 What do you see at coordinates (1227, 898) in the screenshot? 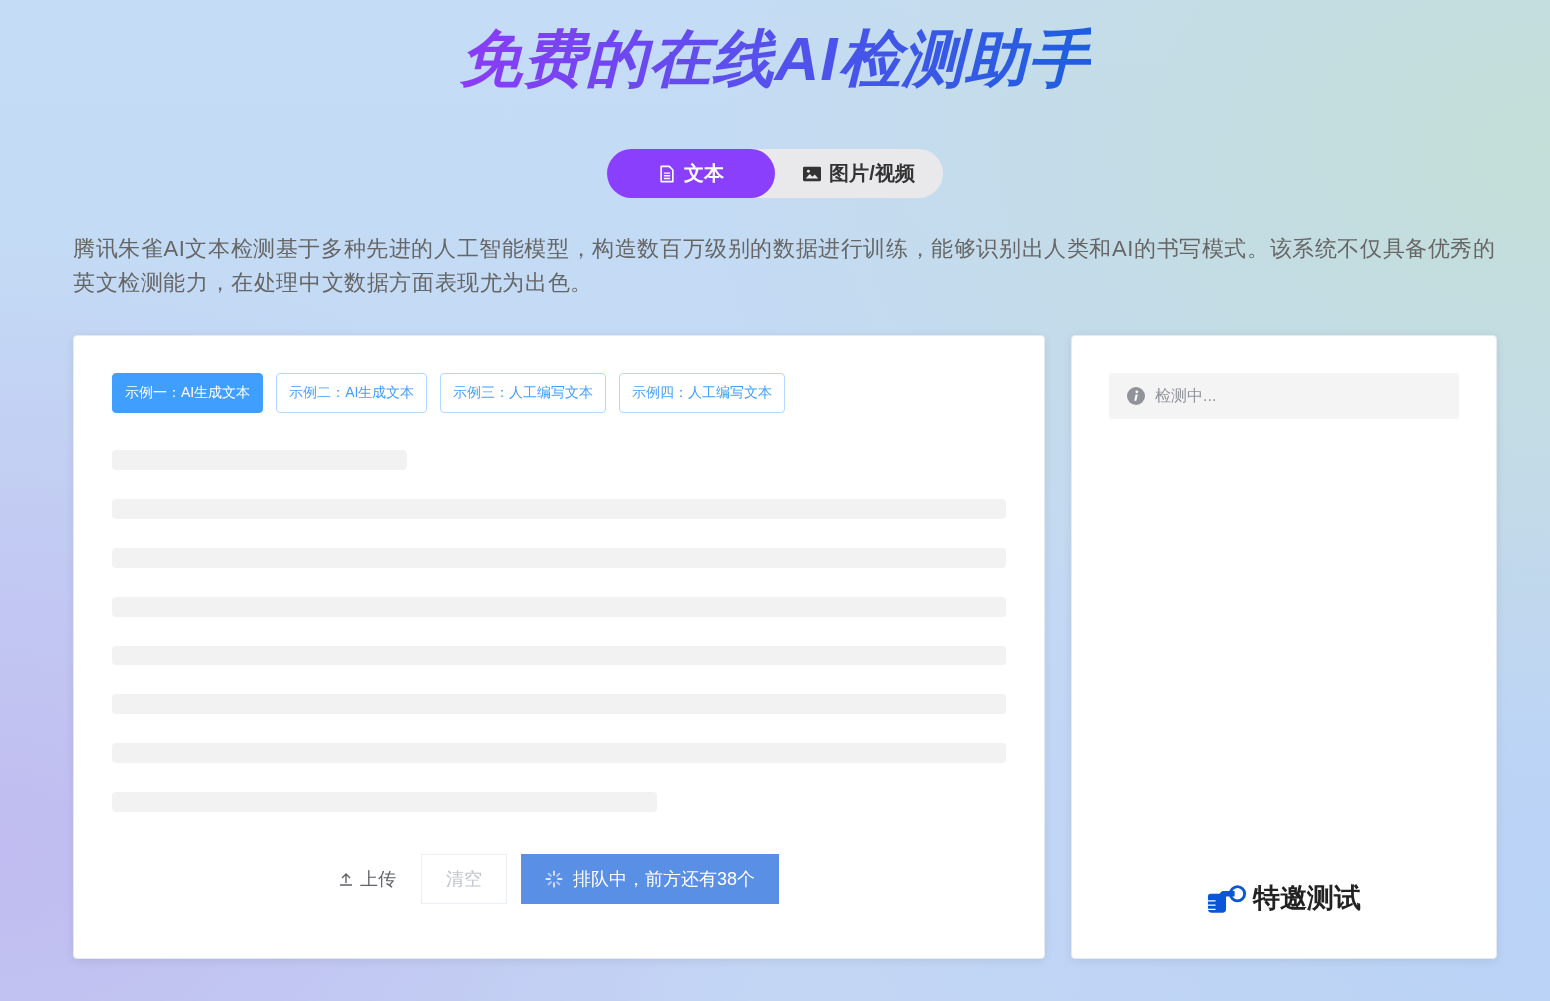
I see `pointing-hand-icon` at bounding box center [1227, 898].